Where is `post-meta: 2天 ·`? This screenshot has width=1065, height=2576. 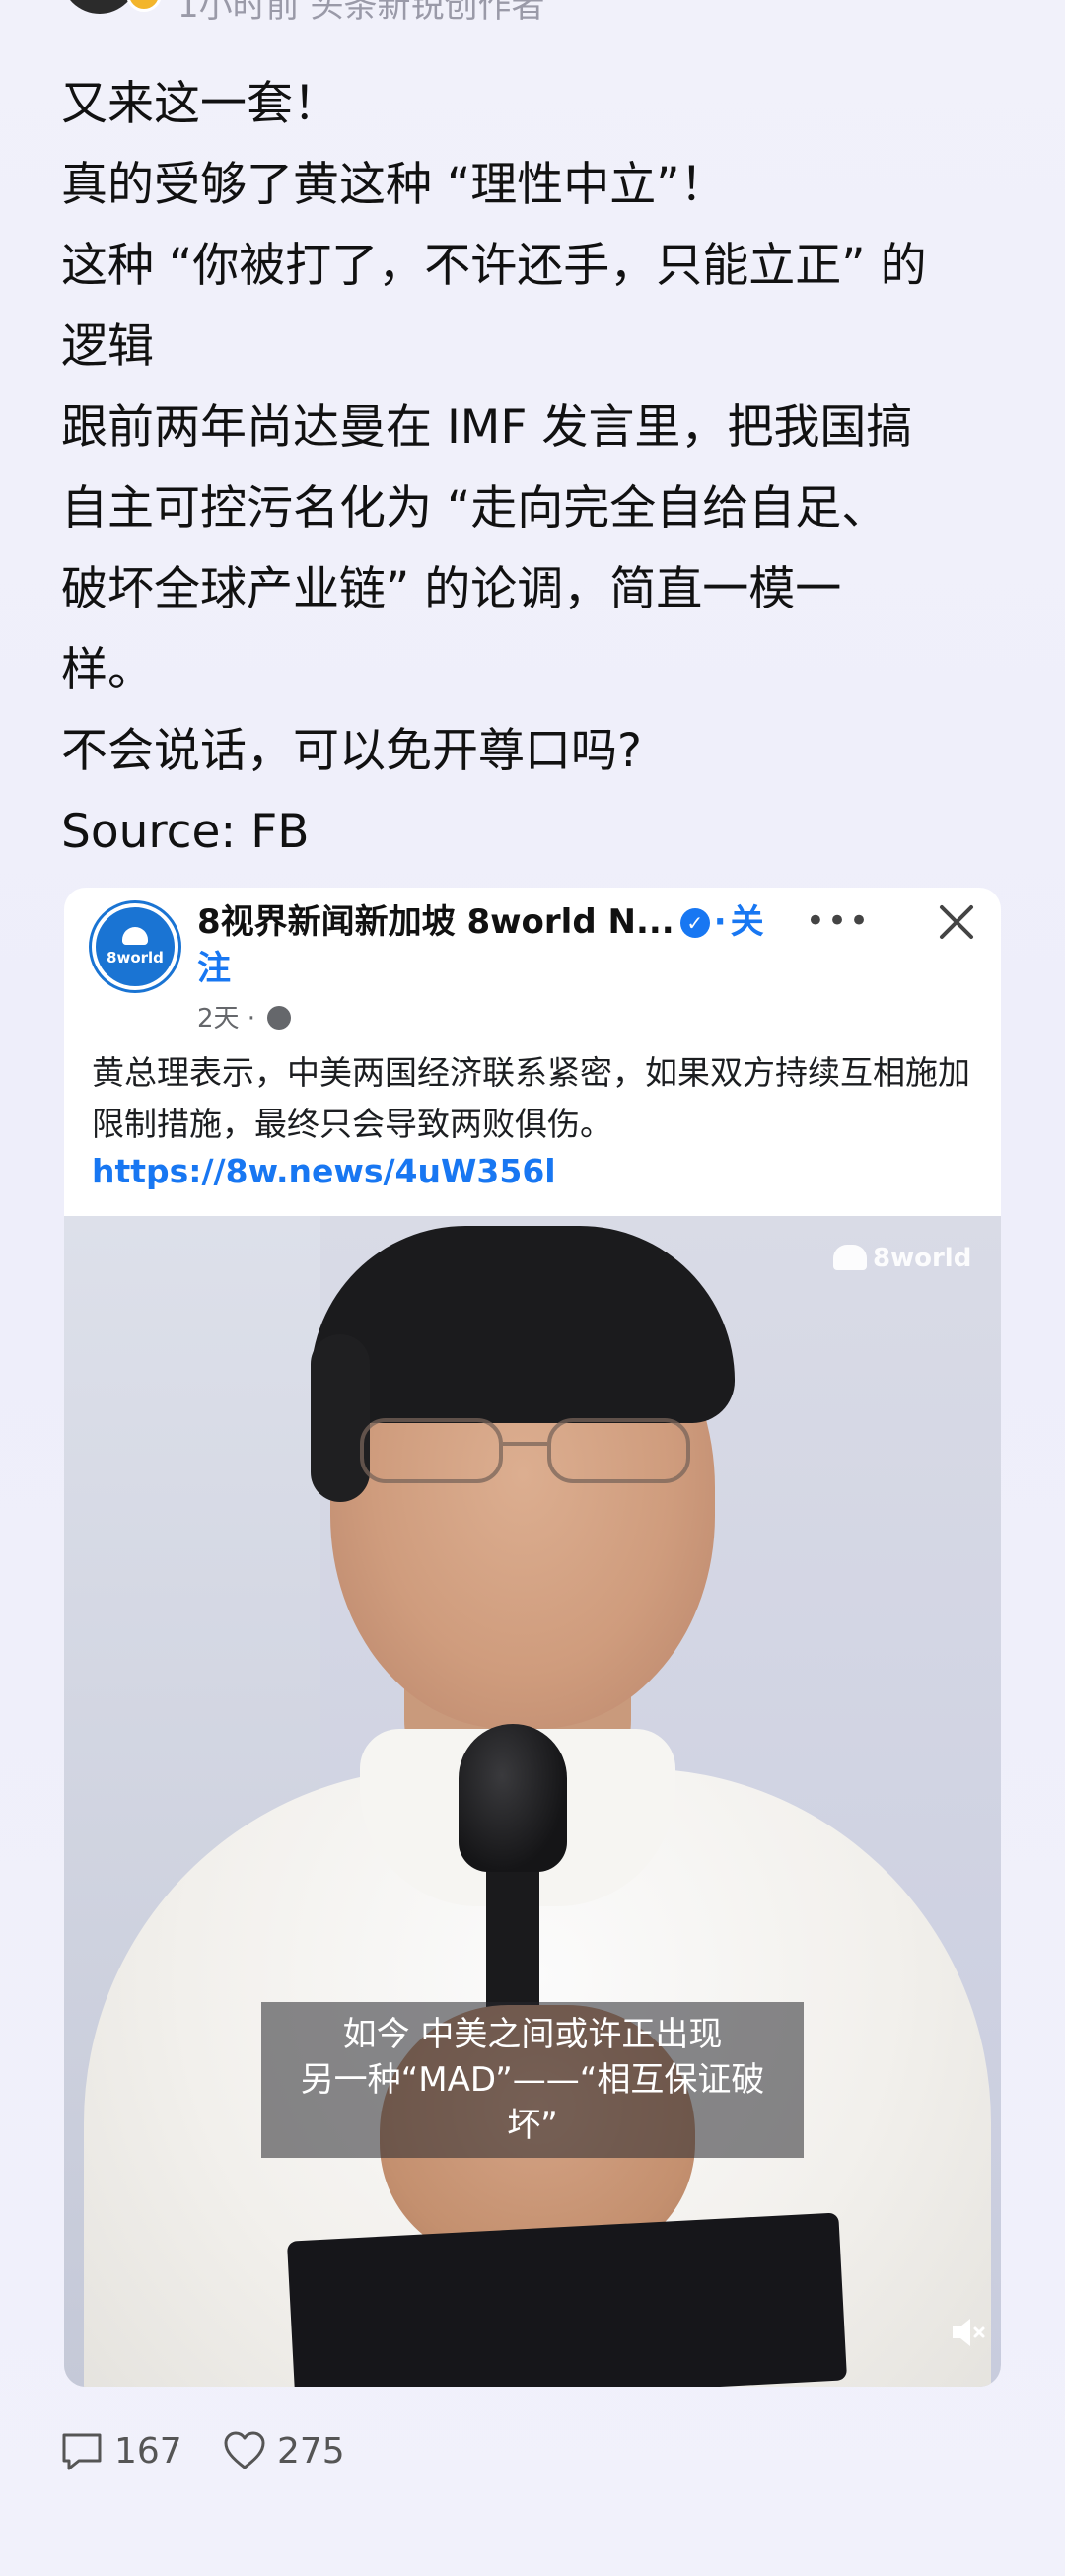 post-meta: 2天 · is located at coordinates (244, 1016).